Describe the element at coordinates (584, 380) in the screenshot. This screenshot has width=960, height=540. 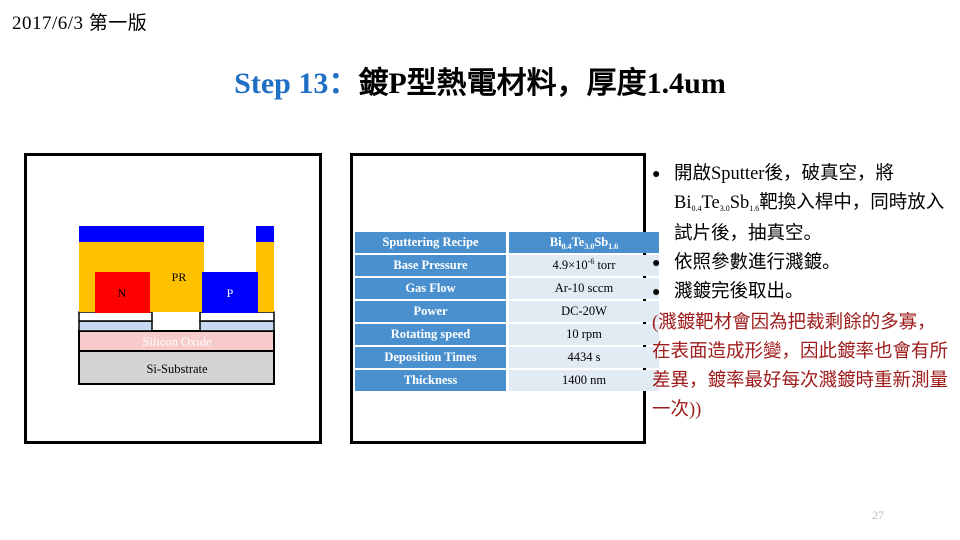
I see `recipe-parameter-value: 1400 nm` at that location.